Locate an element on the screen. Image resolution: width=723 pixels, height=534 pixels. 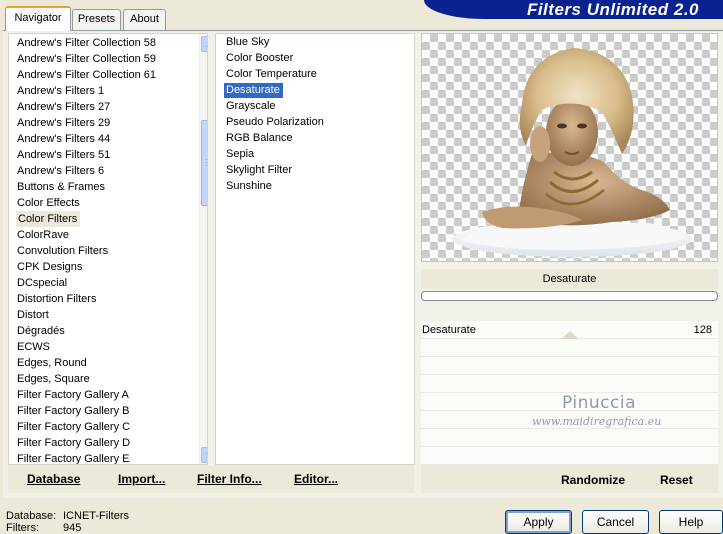
category-item: Buttons & Frames is located at coordinates (61, 187).